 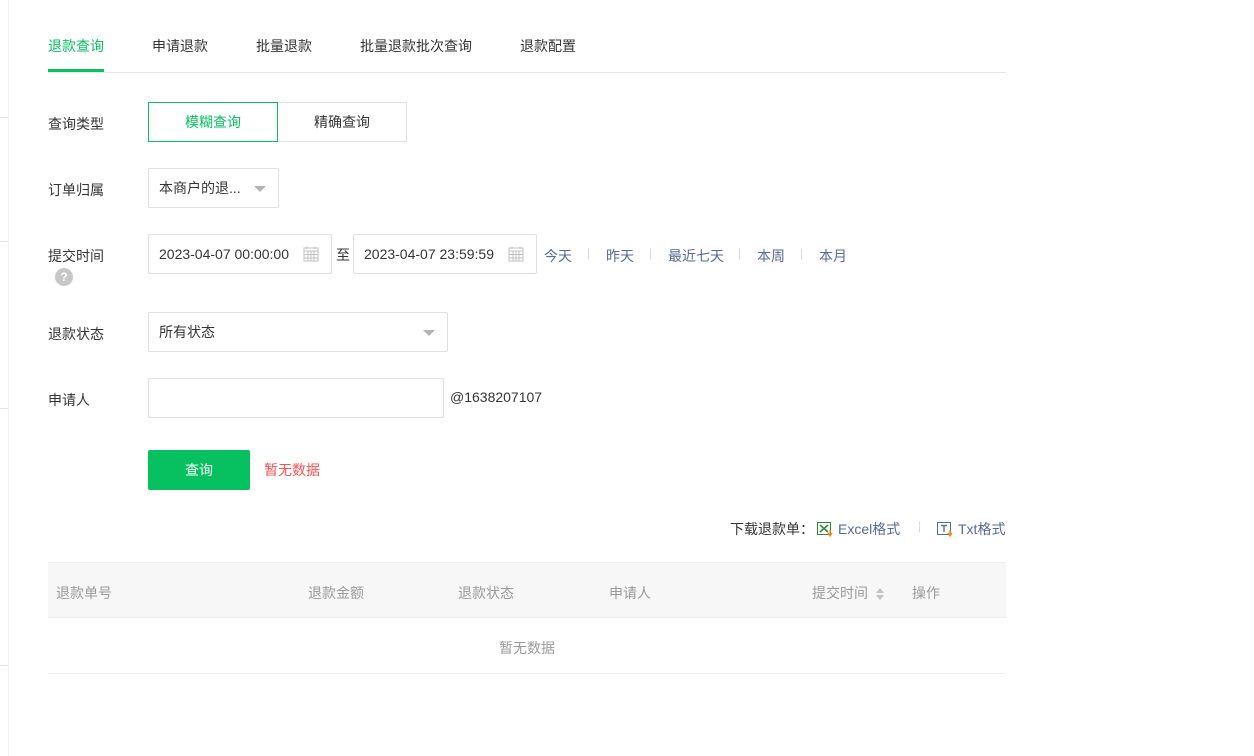 I want to click on refund-table: 退款单号 退款金额 退款状态 申请人 提交时间 操作 暂无数据, so click(x=527, y=618).